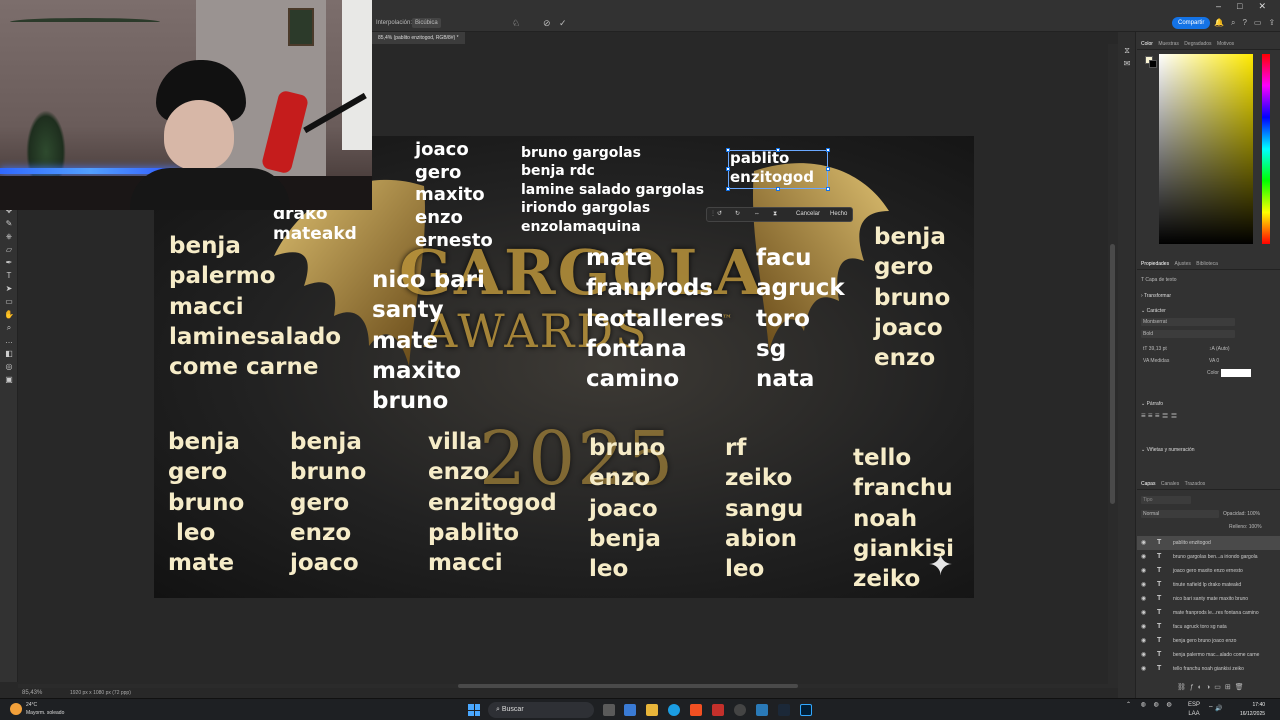 The image size is (1280, 720). I want to click on zoom-tool-icon: ⌕, so click(9, 327).